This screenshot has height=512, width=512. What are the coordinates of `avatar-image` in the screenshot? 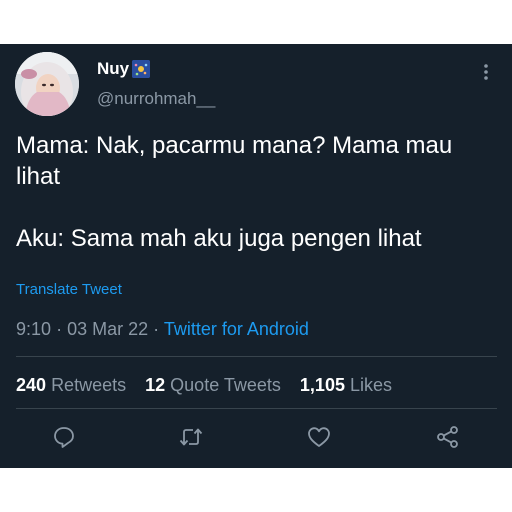 It's located at (47, 84).